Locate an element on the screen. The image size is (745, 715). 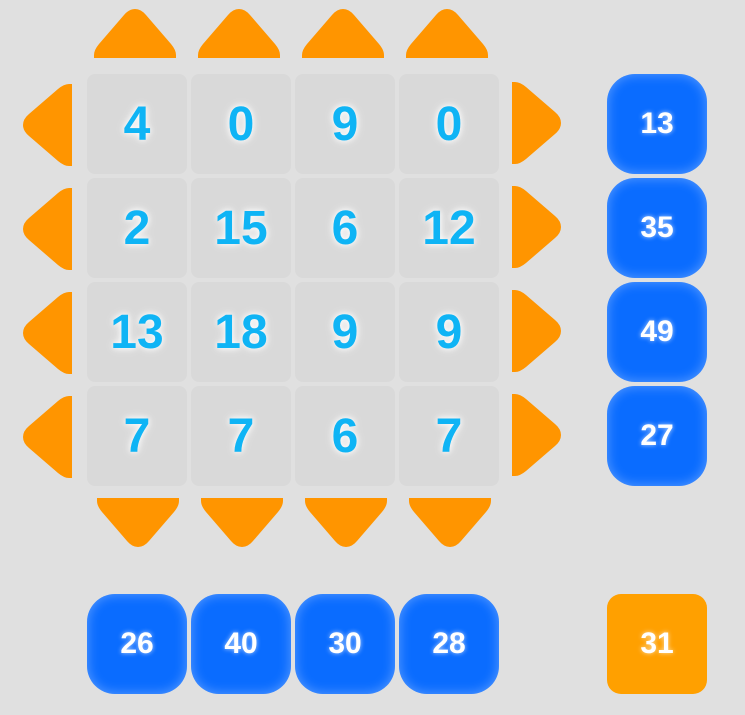
up-arrow-col-2-icon is located at coordinates (239, 32).